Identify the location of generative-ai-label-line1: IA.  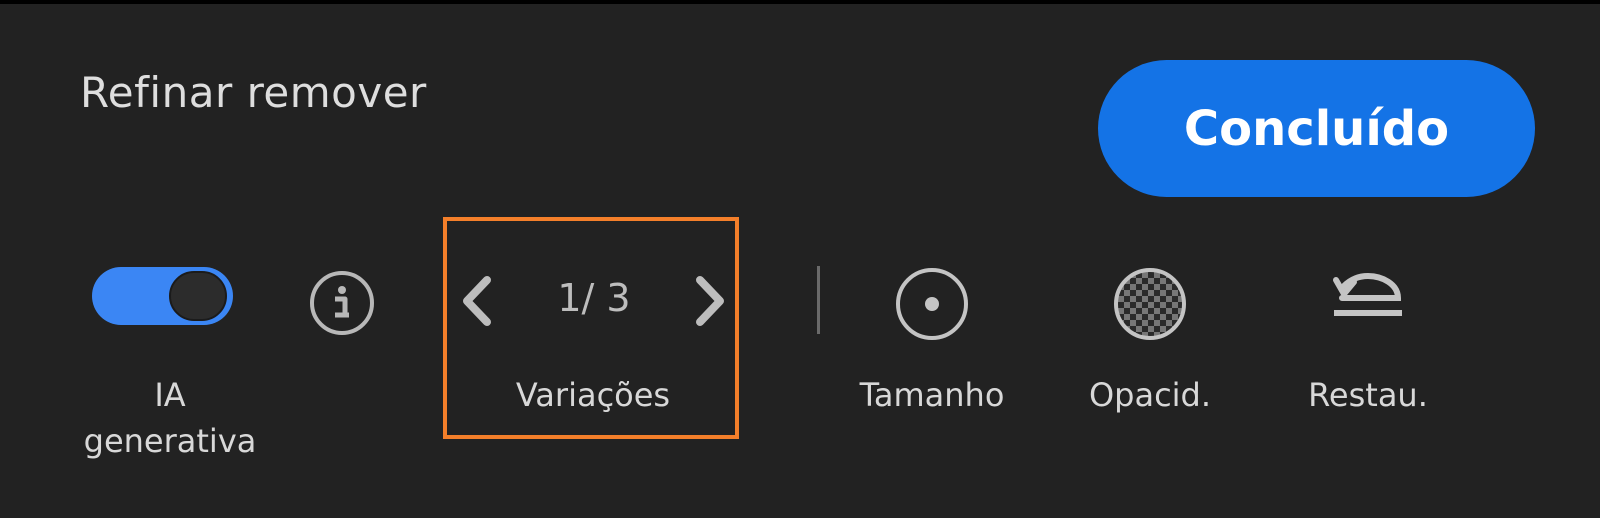
(170, 395).